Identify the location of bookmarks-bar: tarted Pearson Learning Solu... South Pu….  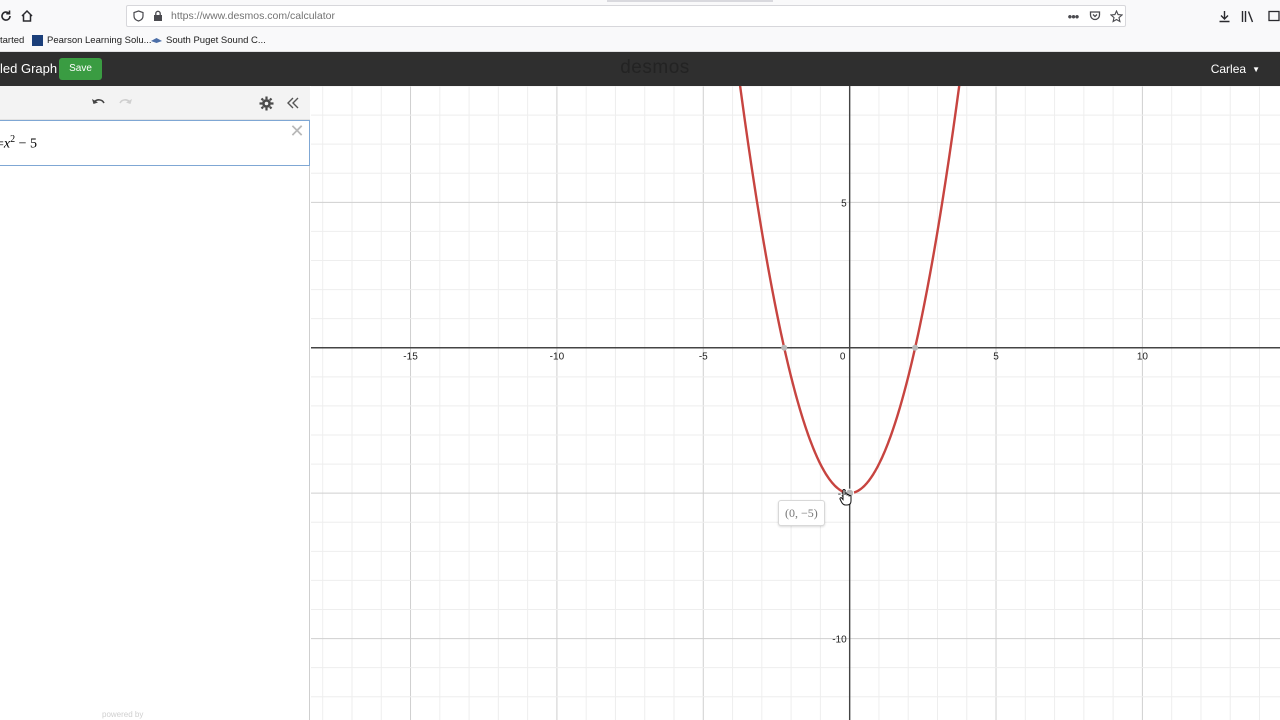
(640, 42).